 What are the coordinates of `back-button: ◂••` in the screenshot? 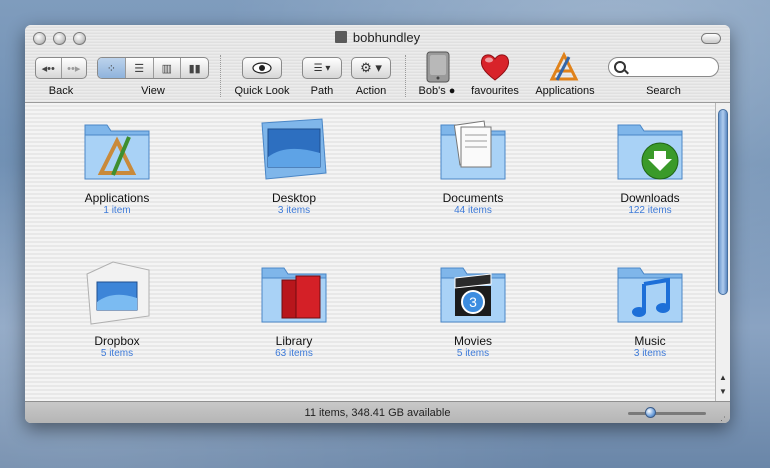 It's located at (49, 68).